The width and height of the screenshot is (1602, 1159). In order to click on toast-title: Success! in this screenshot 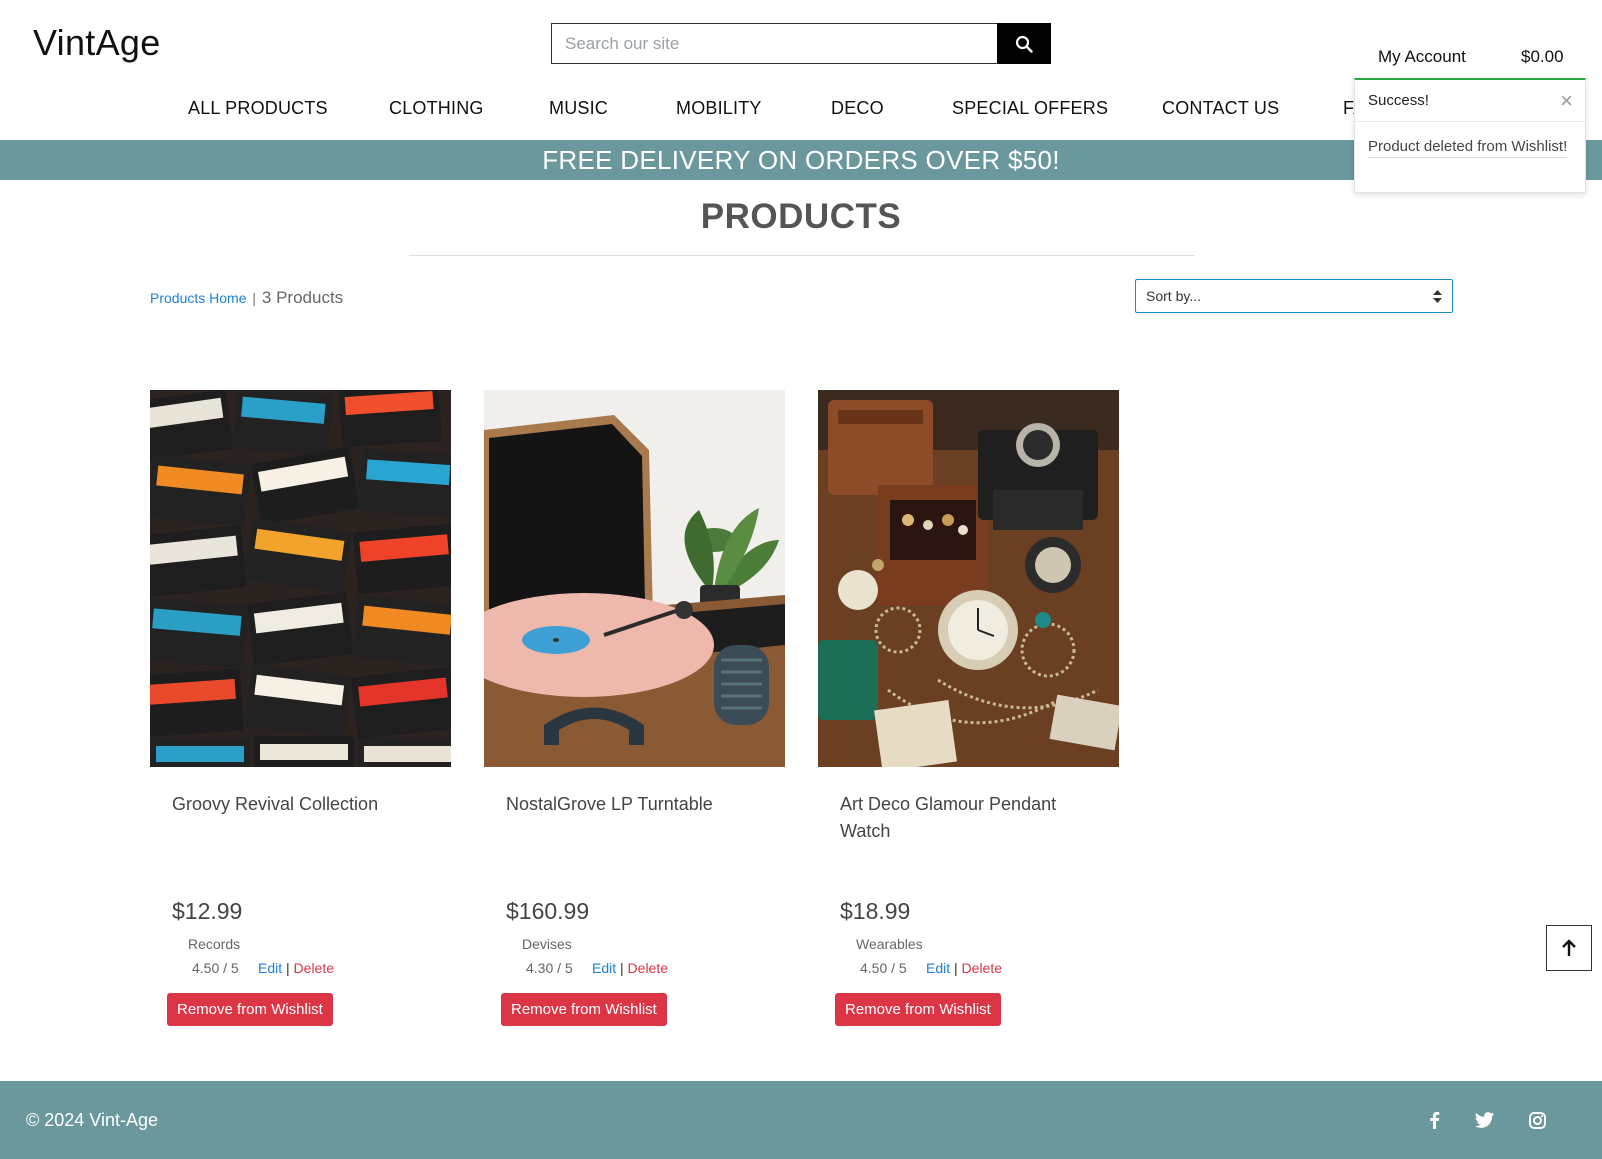, I will do `click(1398, 100)`.